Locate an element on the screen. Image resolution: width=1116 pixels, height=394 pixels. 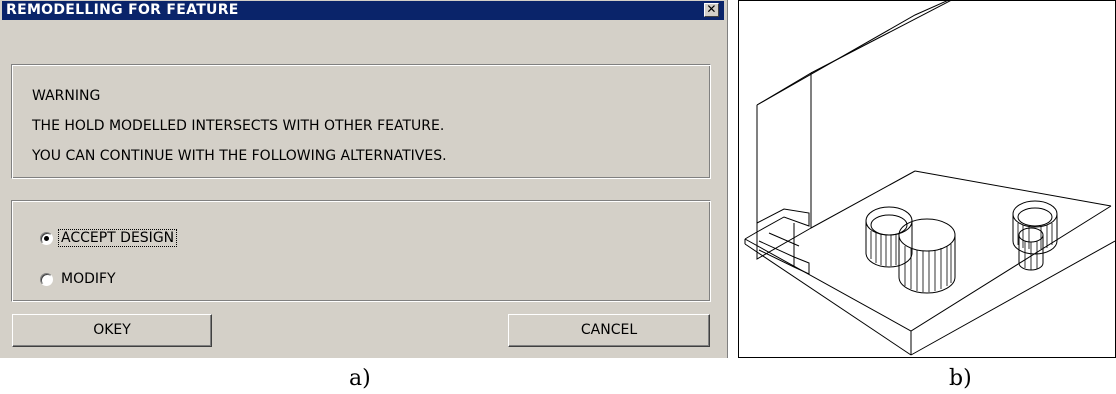
radio-button-checked is located at coordinates (46, 238).